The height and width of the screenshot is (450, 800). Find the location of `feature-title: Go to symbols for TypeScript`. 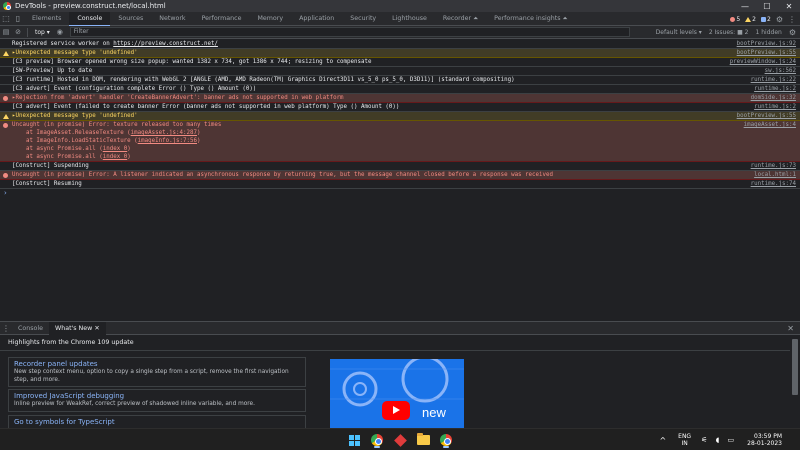

feature-title: Go to symbols for TypeScript is located at coordinates (157, 422).